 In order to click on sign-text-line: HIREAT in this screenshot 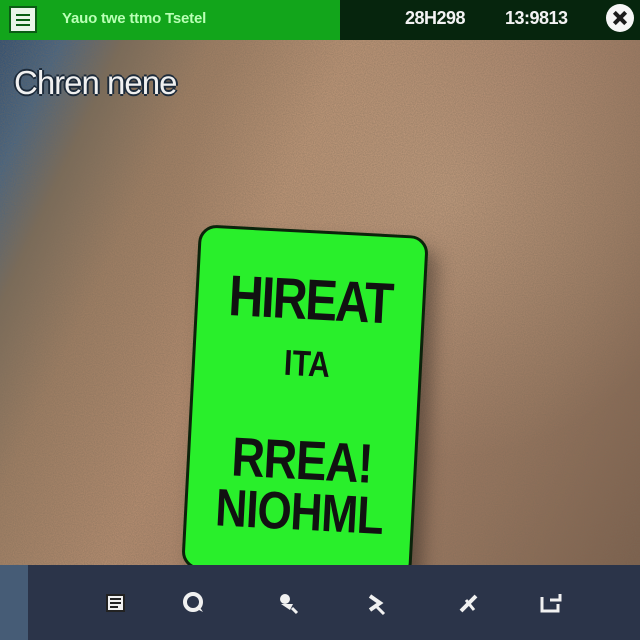, I will do `click(310, 300)`.